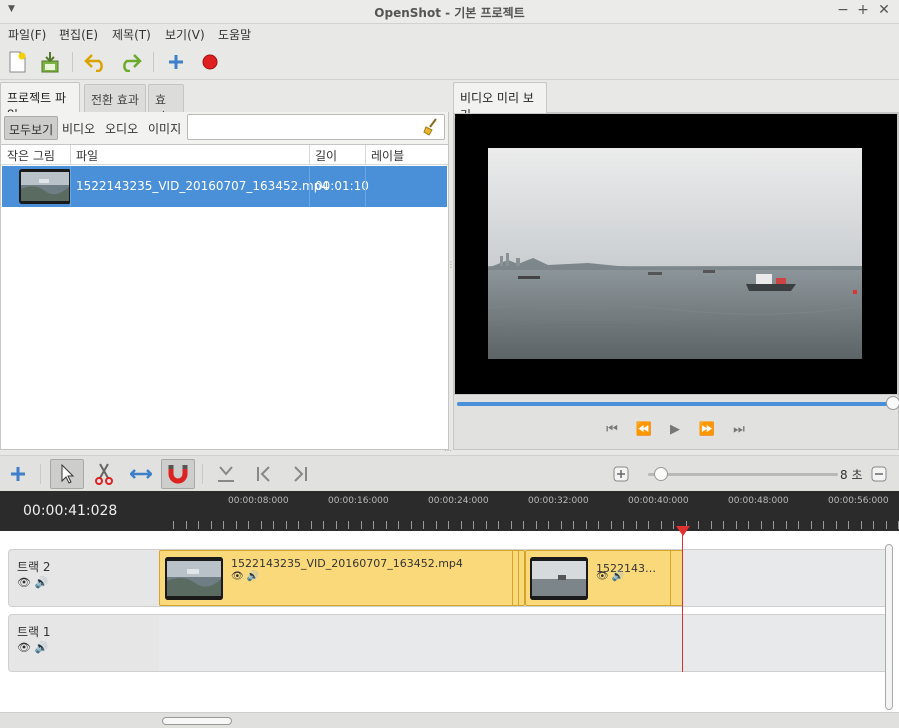 The image size is (899, 728). Describe the element at coordinates (675, 404) in the screenshot. I see `seek-bar` at that location.